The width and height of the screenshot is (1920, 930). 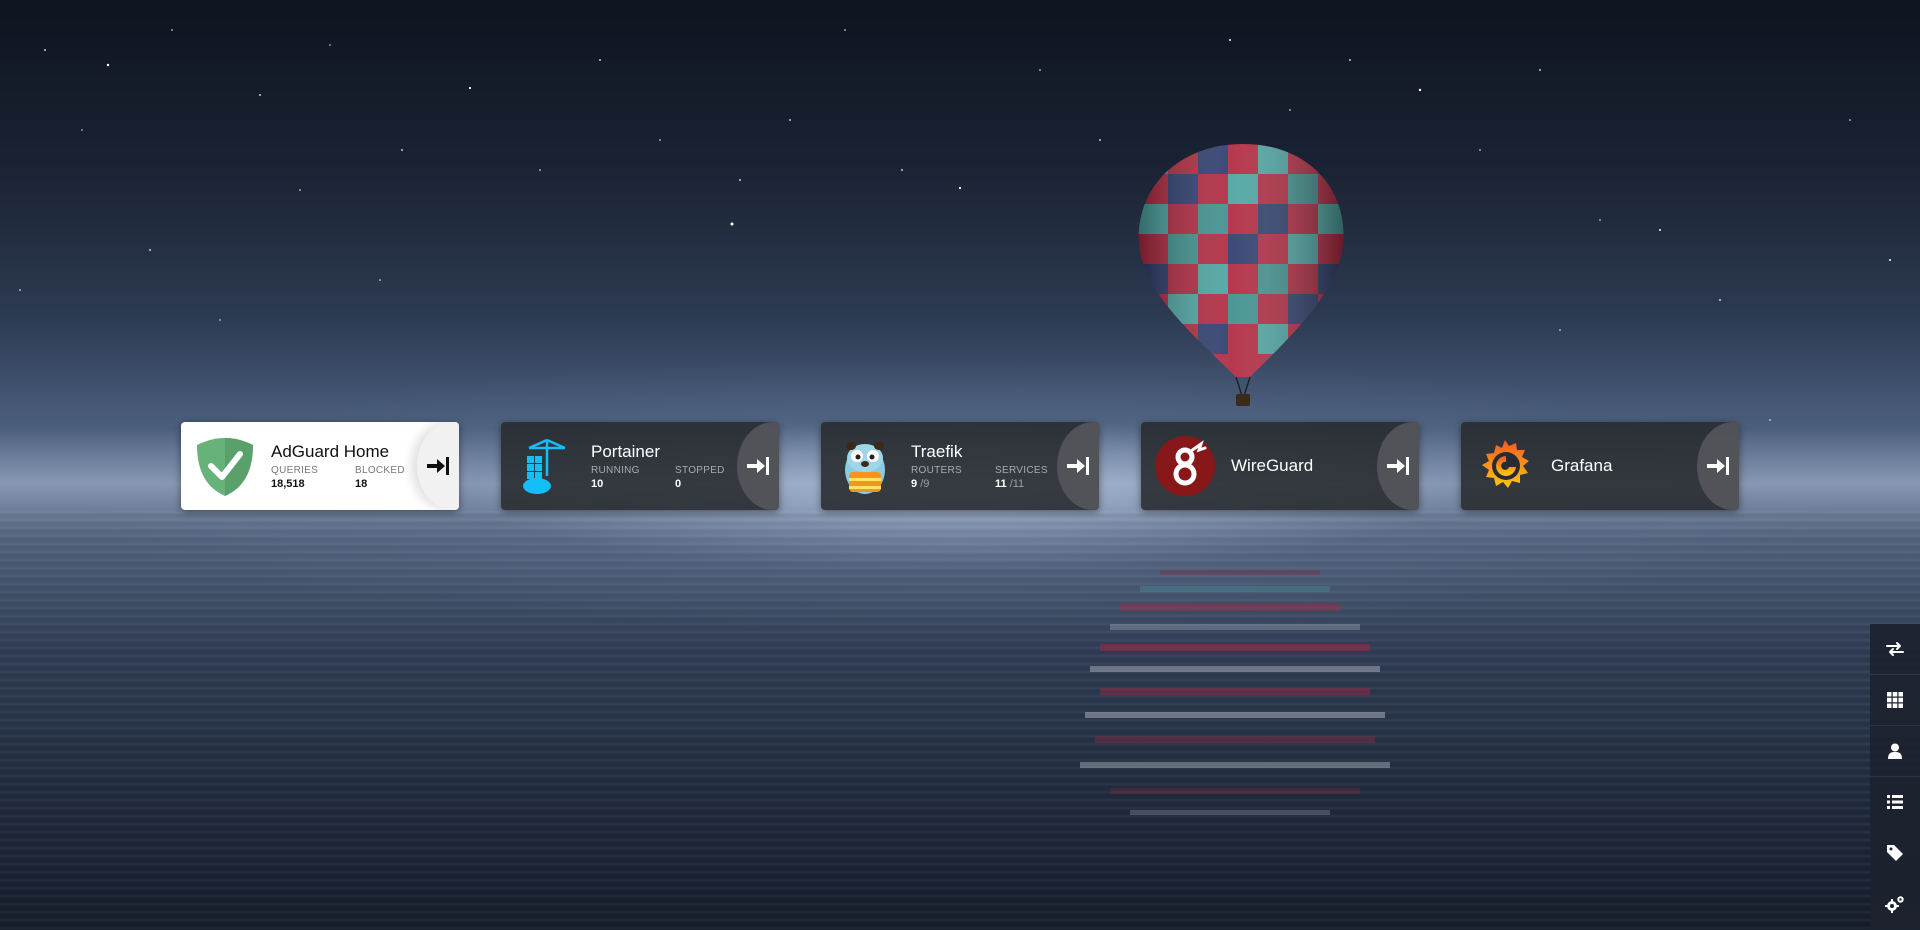 I want to click on stat-routers: ROUTERS 9 /9, so click(x=936, y=477).